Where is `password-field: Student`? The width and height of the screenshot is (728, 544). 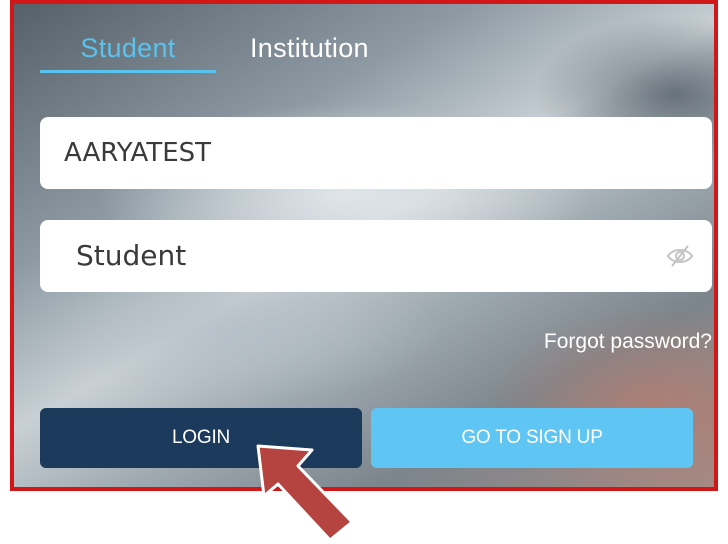 password-field: Student is located at coordinates (376, 256).